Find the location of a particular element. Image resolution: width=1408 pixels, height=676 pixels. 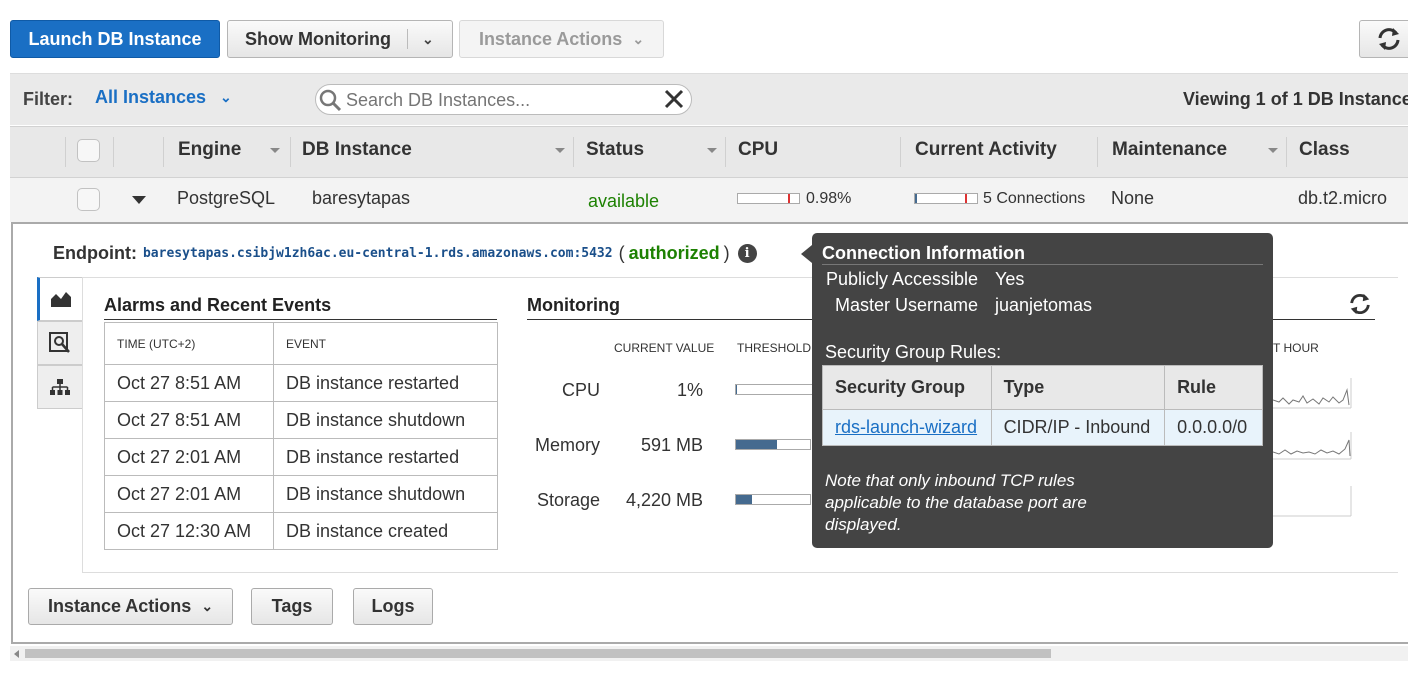

column-header-cpu: CPU is located at coordinates (758, 150).